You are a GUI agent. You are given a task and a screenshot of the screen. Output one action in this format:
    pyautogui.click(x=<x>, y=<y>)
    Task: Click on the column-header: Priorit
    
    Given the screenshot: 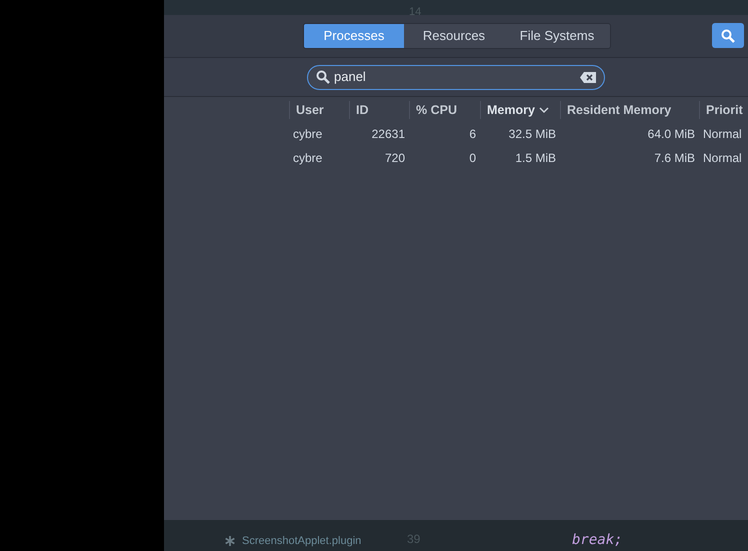 What is the action you would take?
    pyautogui.click(x=723, y=110)
    